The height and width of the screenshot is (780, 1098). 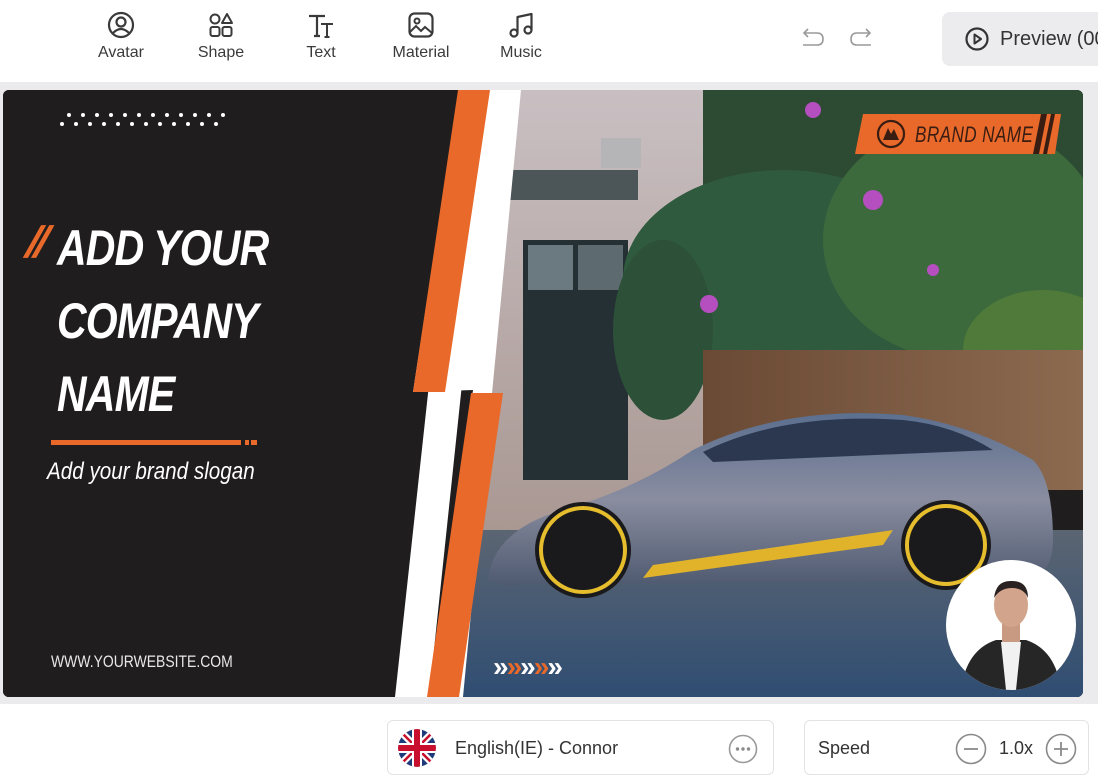 What do you see at coordinates (812, 39) in the screenshot?
I see `undo-icon` at bounding box center [812, 39].